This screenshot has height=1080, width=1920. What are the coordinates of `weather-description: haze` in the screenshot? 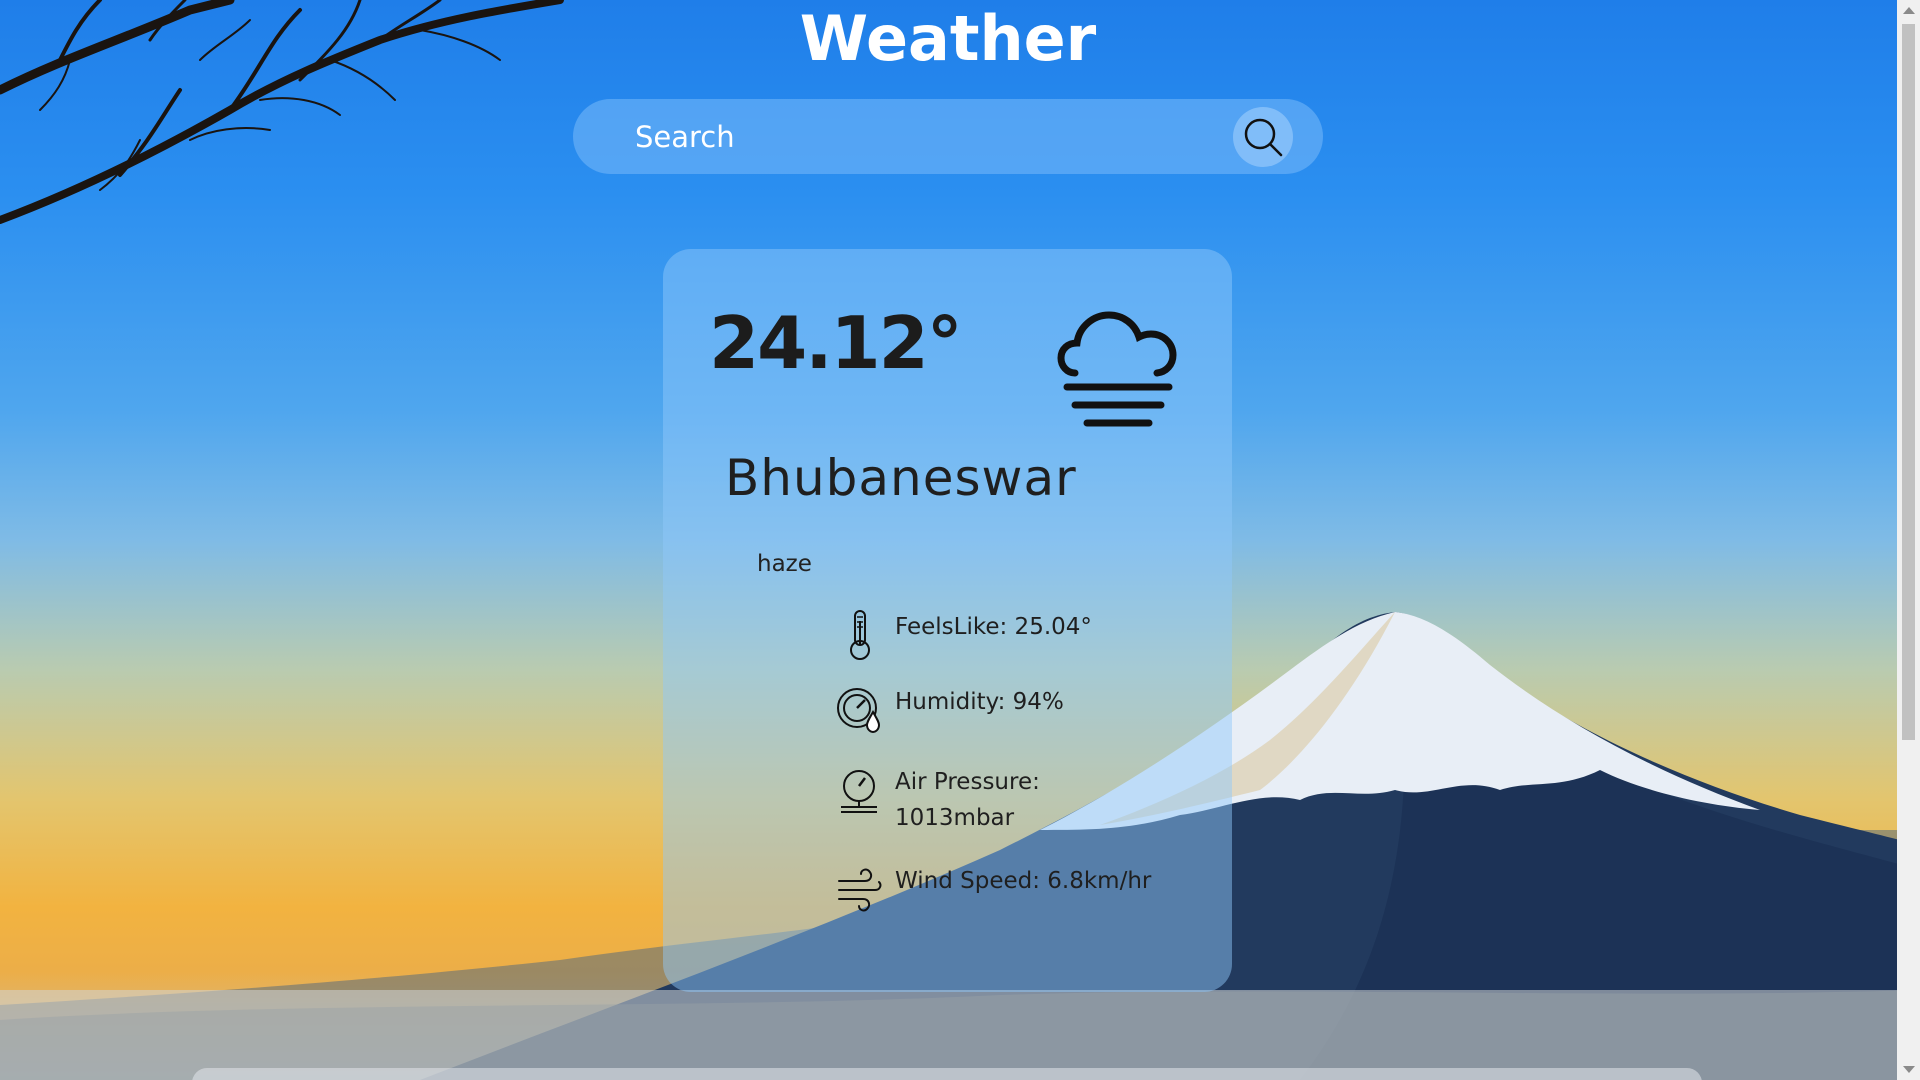 It's located at (784, 564).